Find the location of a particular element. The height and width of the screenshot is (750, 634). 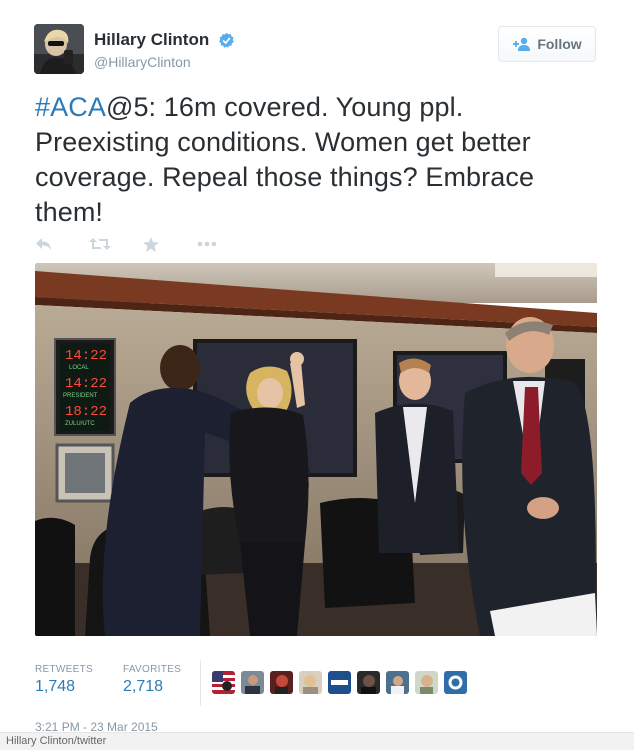

reply-button is located at coordinates (62, 244).